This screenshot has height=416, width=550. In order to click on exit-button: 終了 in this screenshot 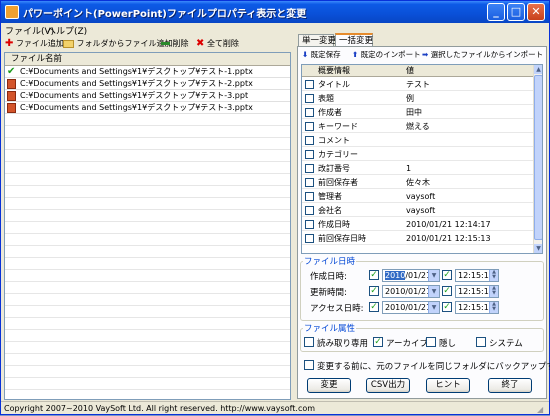, I will do `click(510, 385)`.